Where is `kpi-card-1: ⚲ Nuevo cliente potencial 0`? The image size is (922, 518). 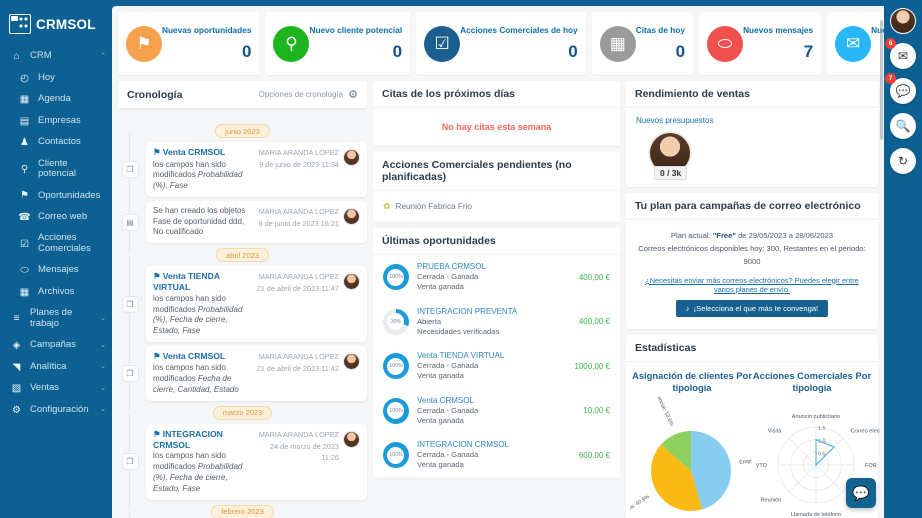 kpi-card-1: ⚲ Nuevo cliente potencial 0 is located at coordinates (338, 43).